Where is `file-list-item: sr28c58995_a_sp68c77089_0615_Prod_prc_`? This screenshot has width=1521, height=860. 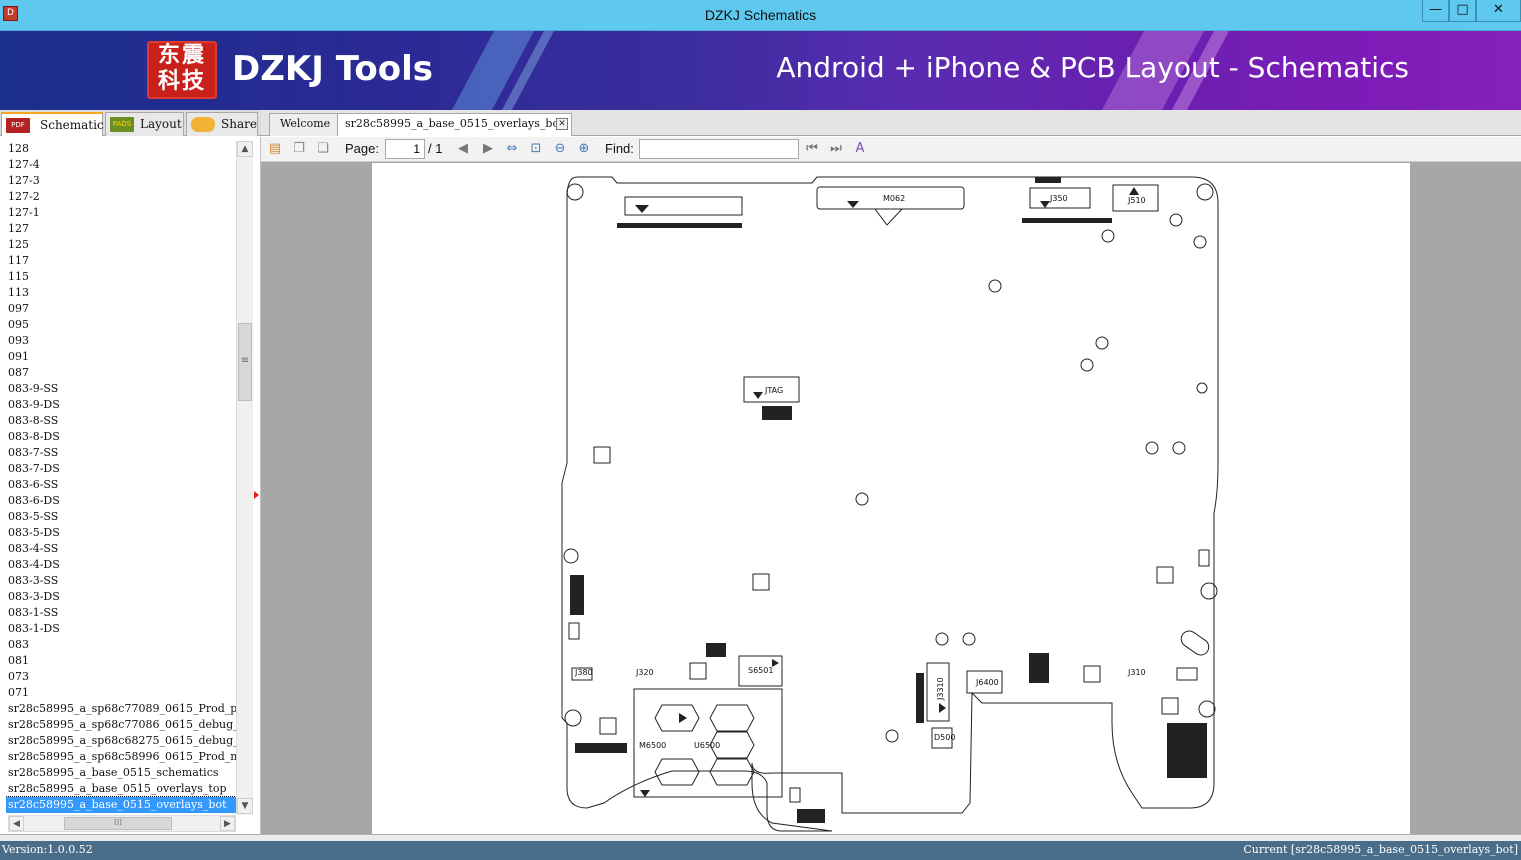 file-list-item: sr28c58995_a_sp68c77089_0615_Prod_prc_ is located at coordinates (121, 709).